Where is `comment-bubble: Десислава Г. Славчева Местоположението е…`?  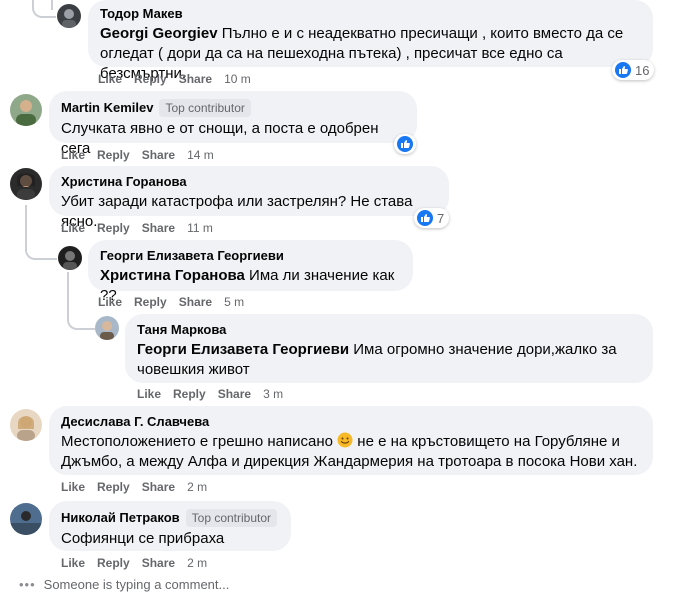 comment-bubble: Десислава Г. Славчева Местоположението е… is located at coordinates (351, 440).